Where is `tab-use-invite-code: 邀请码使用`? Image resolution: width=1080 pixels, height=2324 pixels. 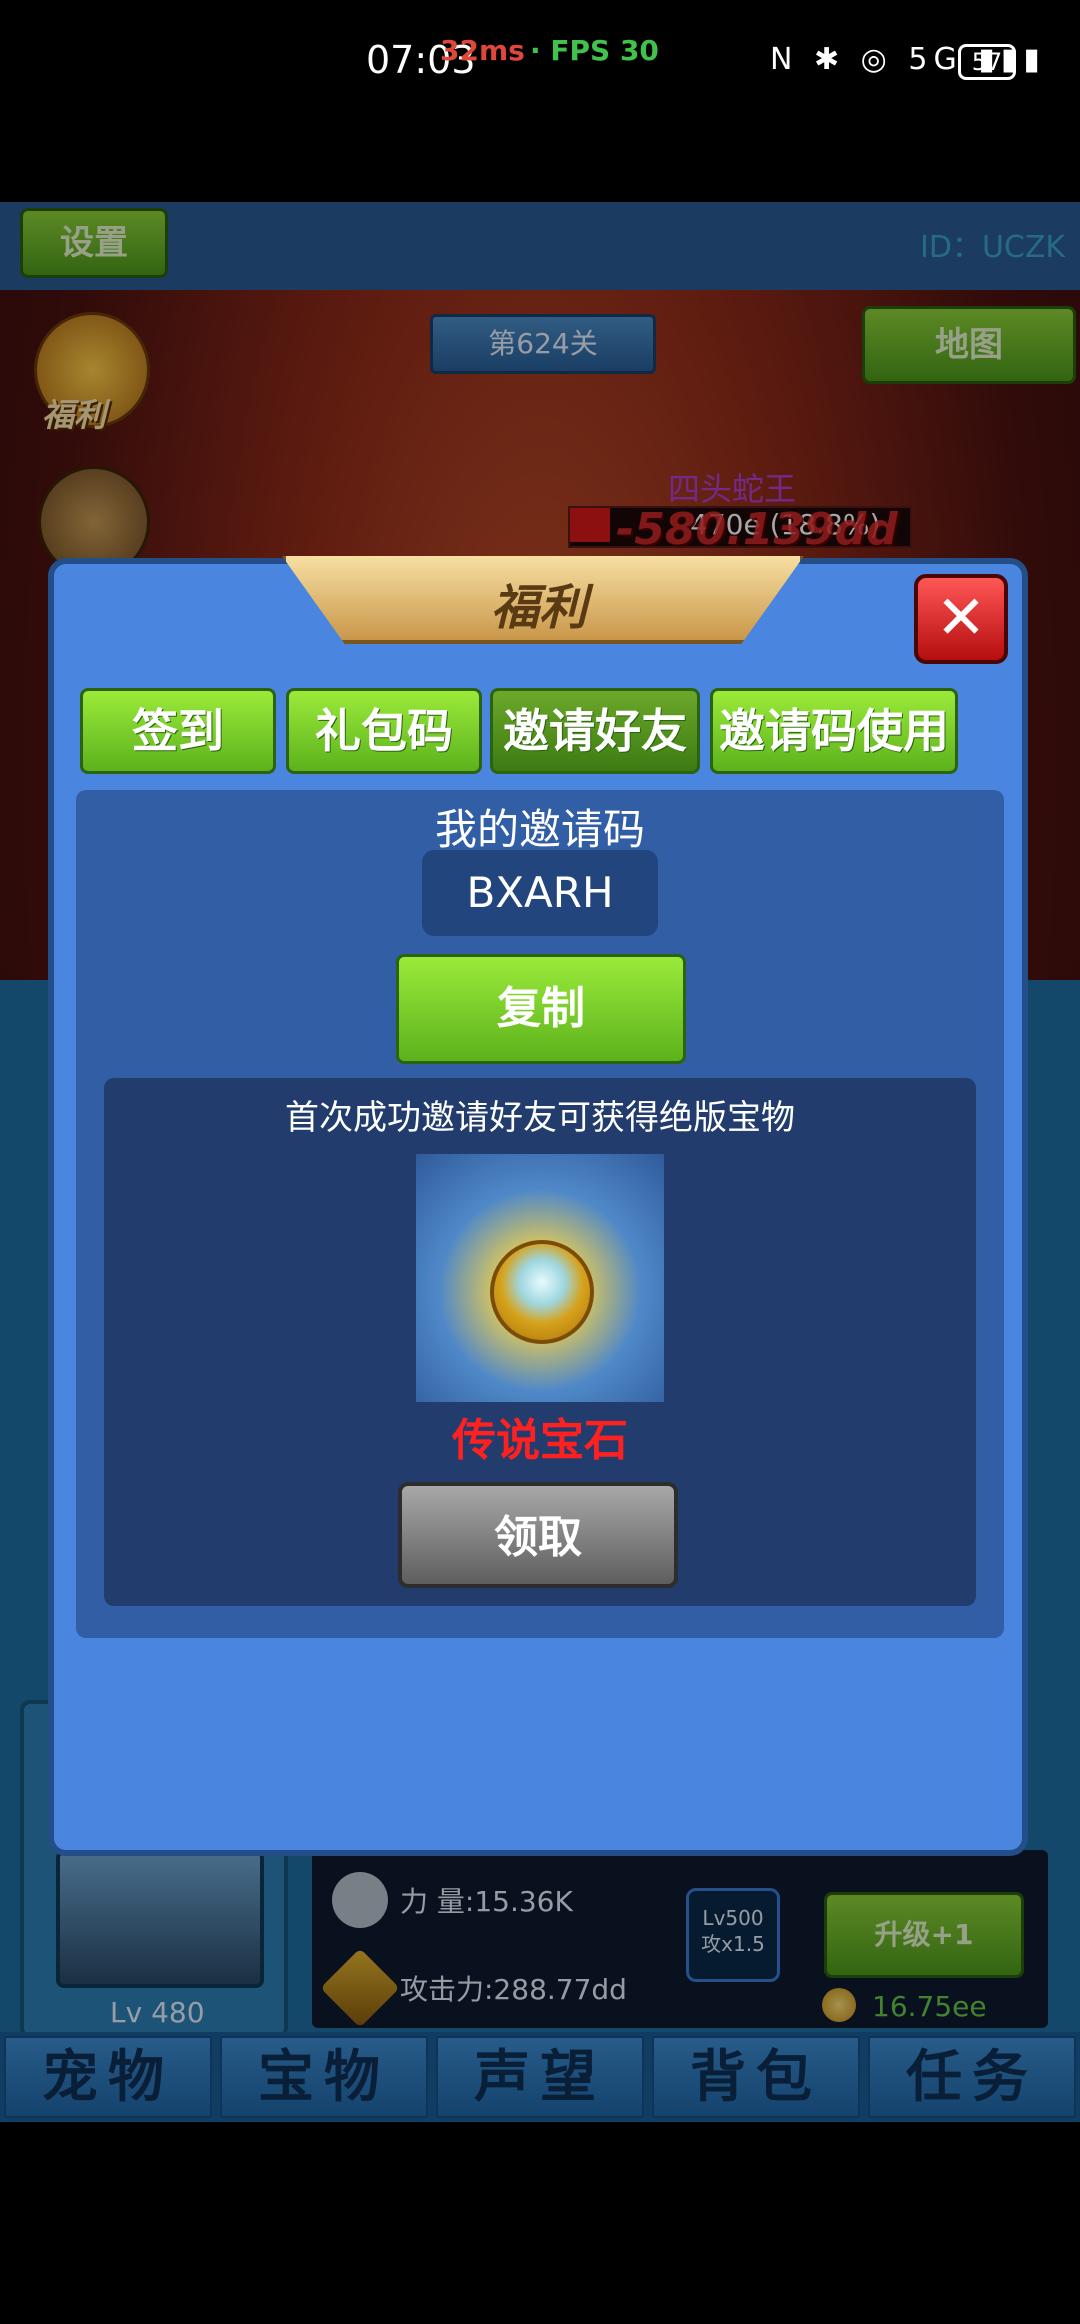
tab-use-invite-code: 邀请码使用 is located at coordinates (834, 731).